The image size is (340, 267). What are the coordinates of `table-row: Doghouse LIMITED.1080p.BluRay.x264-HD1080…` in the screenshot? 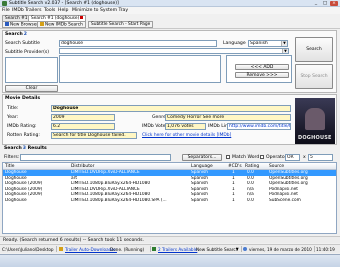 It's located at (169, 201).